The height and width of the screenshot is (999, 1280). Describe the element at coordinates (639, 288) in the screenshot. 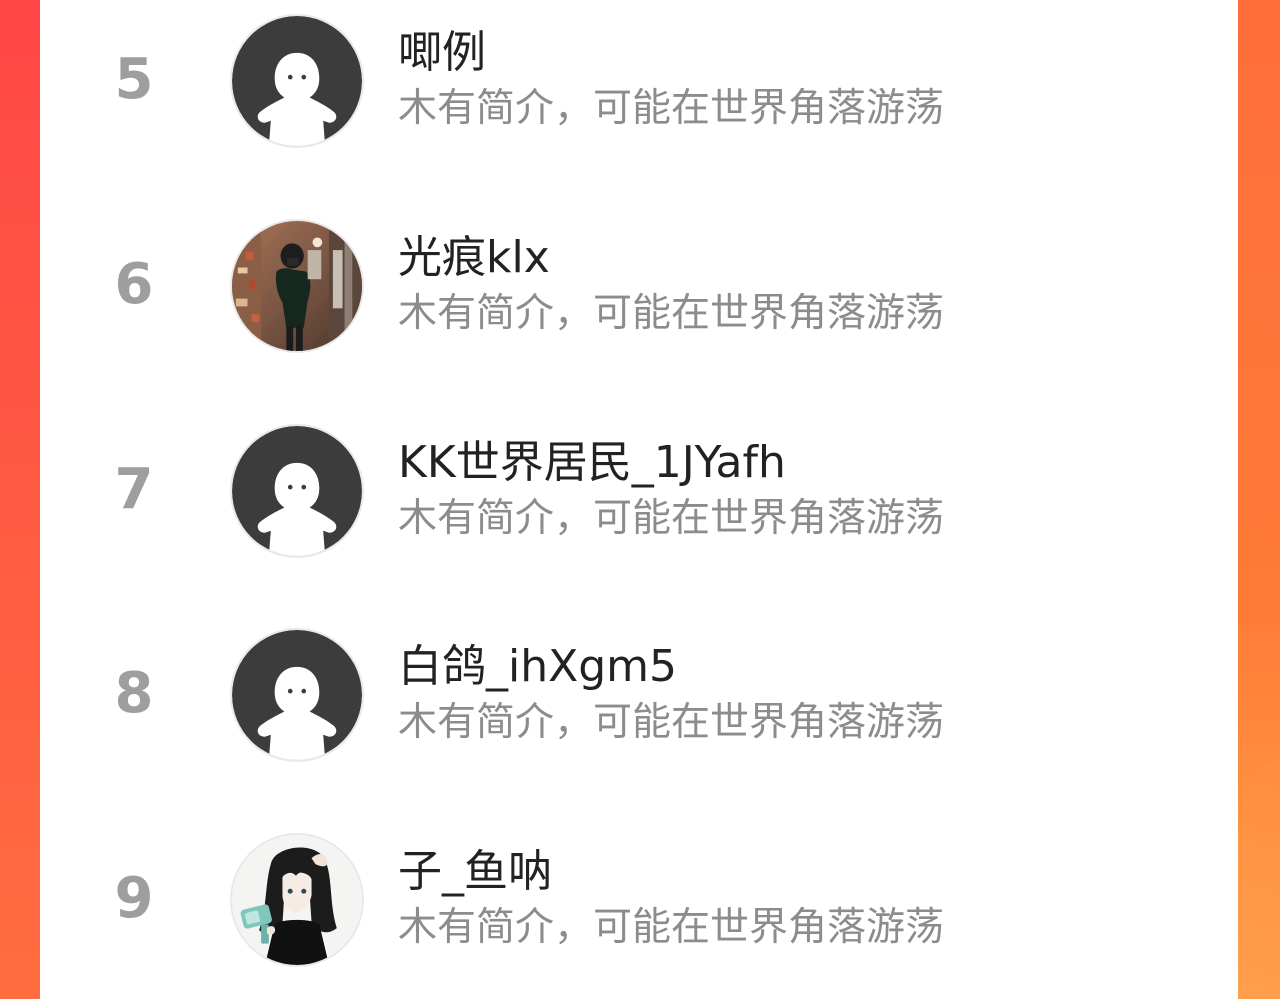

I see `ranking-item: 6 光痕klx 木有简介，可能在世界角落游荡` at that location.